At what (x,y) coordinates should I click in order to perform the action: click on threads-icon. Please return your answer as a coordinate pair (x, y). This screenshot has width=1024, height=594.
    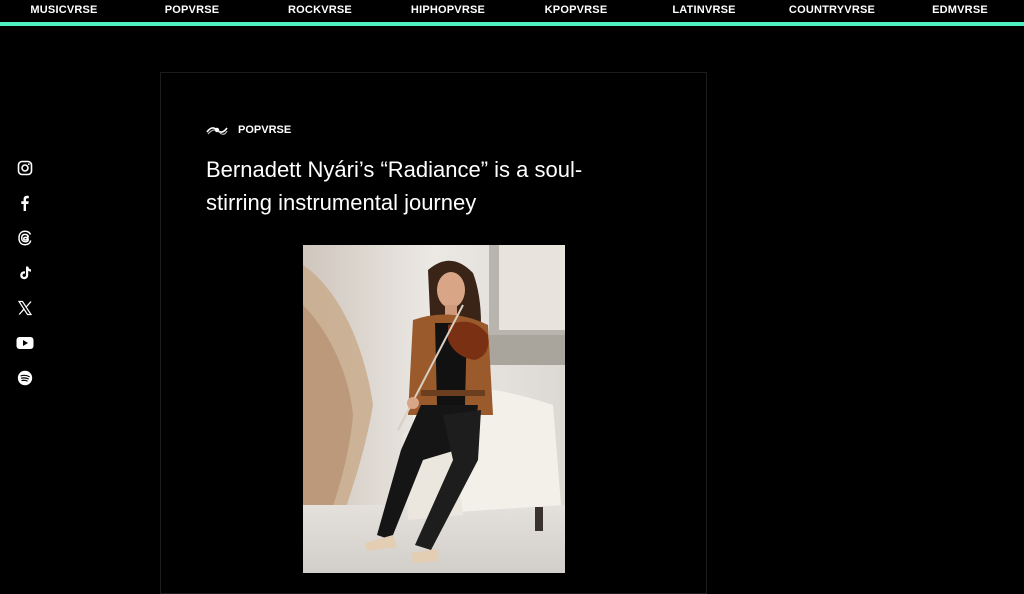
    Looking at the image, I should click on (25, 238).